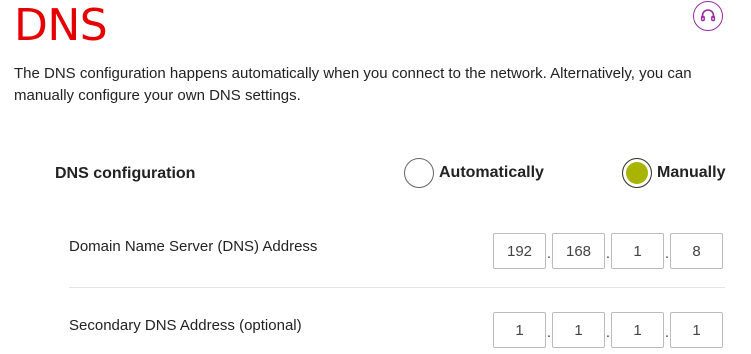  What do you see at coordinates (637, 251) in the screenshot?
I see `primary-dns-octet-3: 1` at bounding box center [637, 251].